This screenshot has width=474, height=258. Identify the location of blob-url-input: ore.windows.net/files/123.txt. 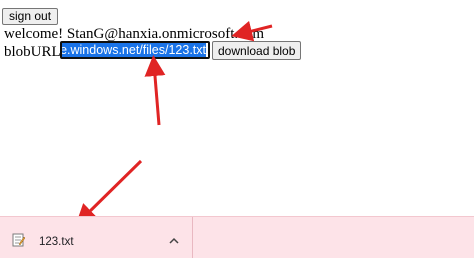
(135, 50).